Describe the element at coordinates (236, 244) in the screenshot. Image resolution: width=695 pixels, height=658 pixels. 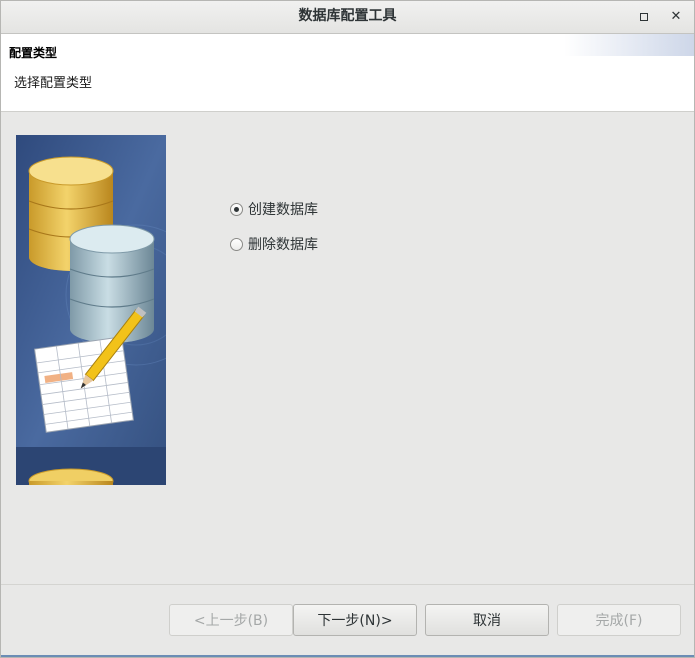
I see `radio-delete-database` at that location.